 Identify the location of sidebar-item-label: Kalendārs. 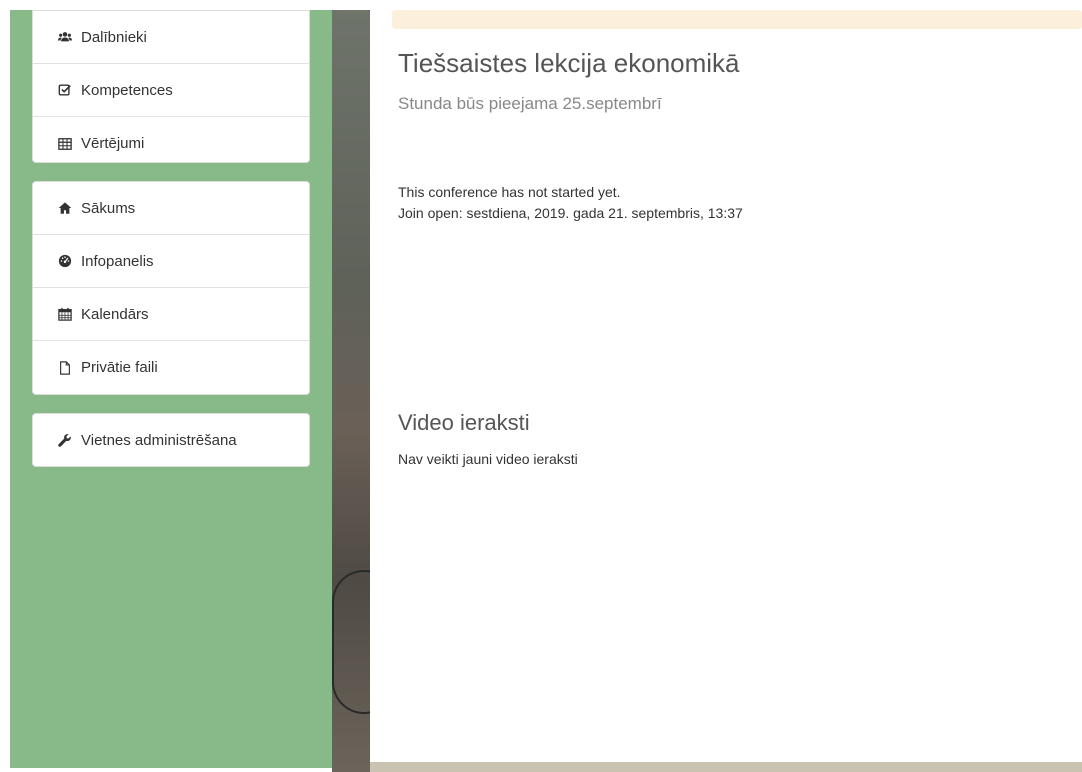
(115, 314).